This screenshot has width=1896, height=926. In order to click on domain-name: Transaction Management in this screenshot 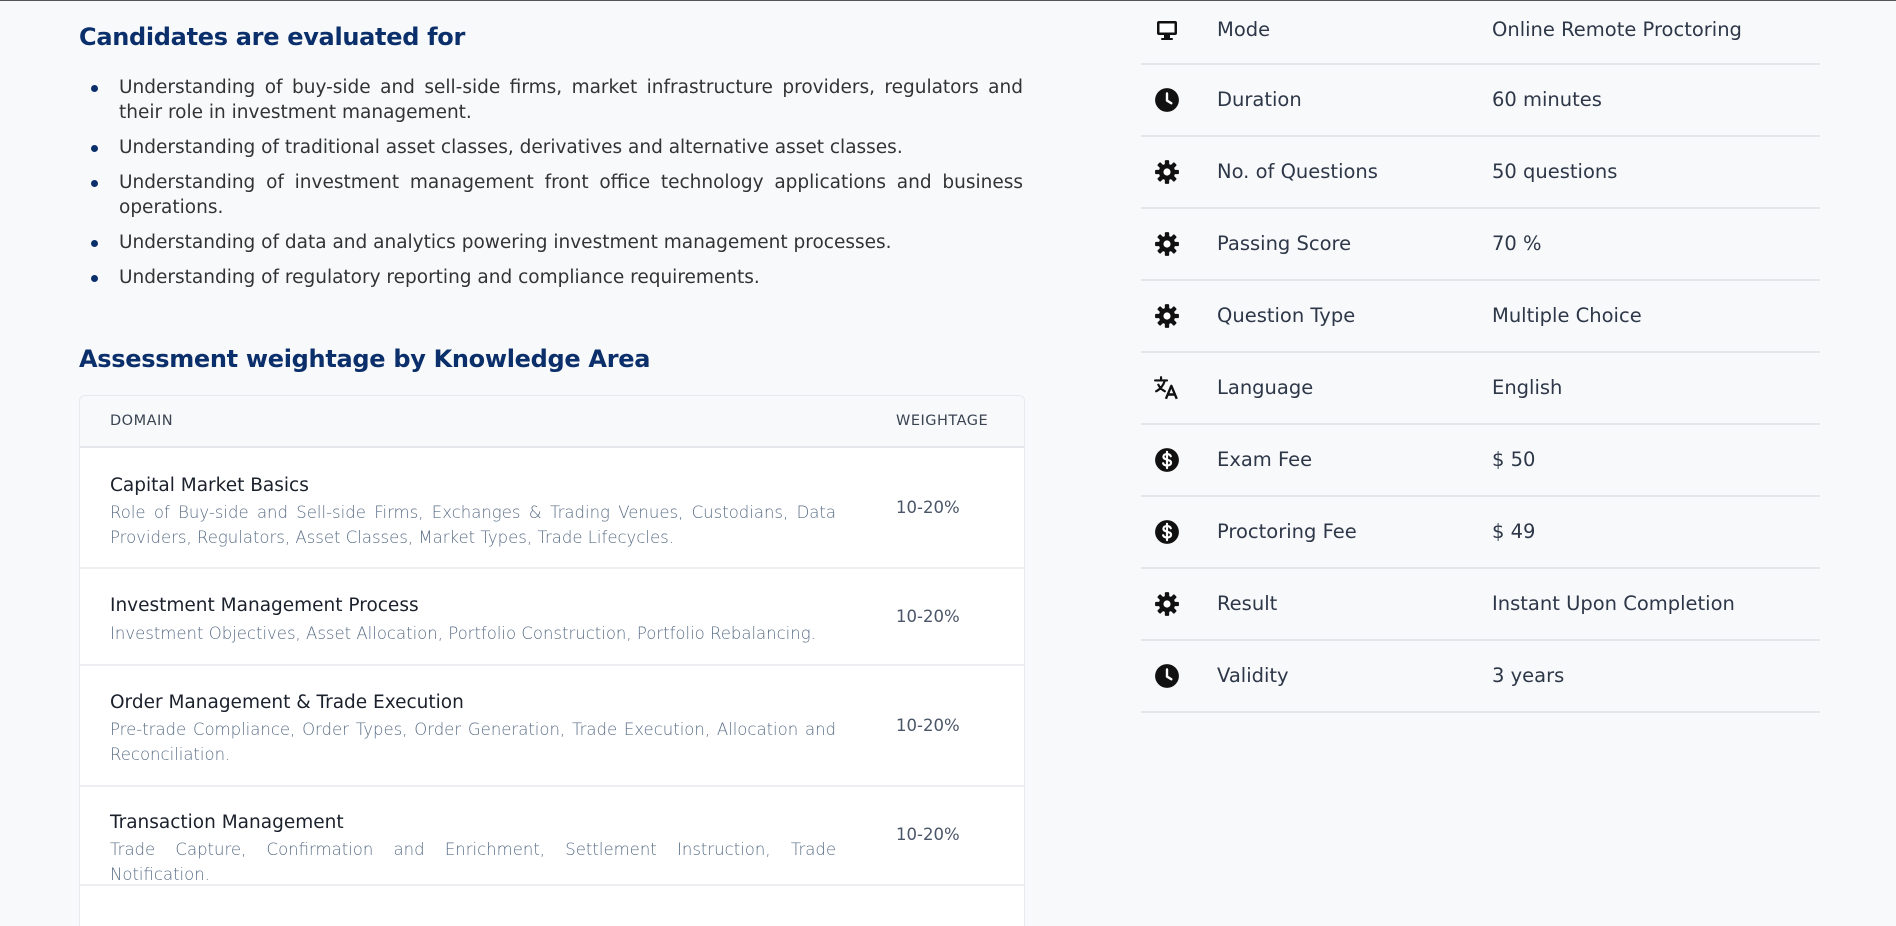, I will do `click(227, 822)`.